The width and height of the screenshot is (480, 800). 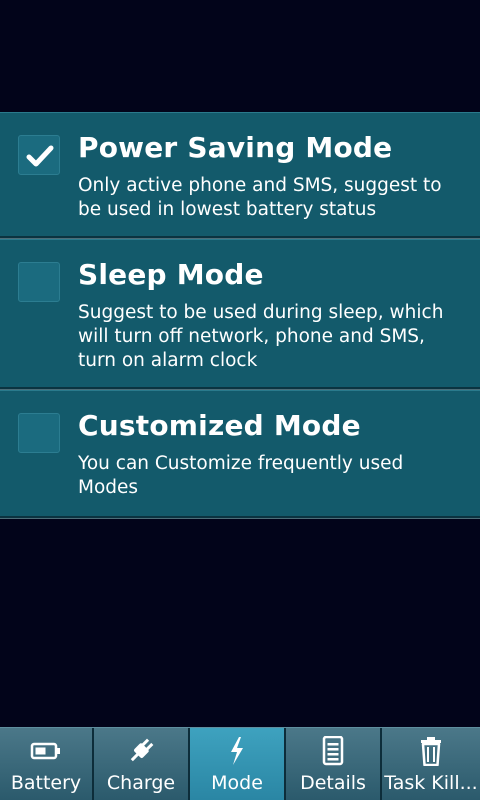 I want to click on battery-icon, so click(x=45, y=751).